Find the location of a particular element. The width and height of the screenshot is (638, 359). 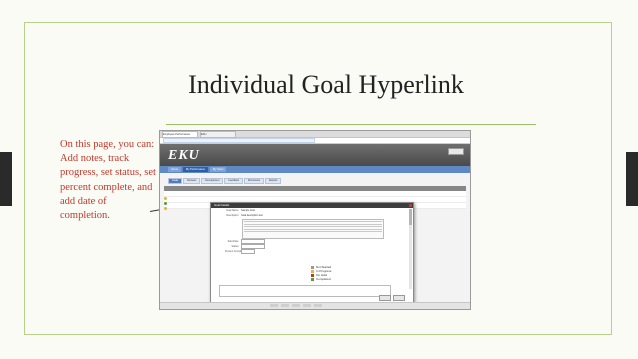

description-box is located at coordinates (313, 229).